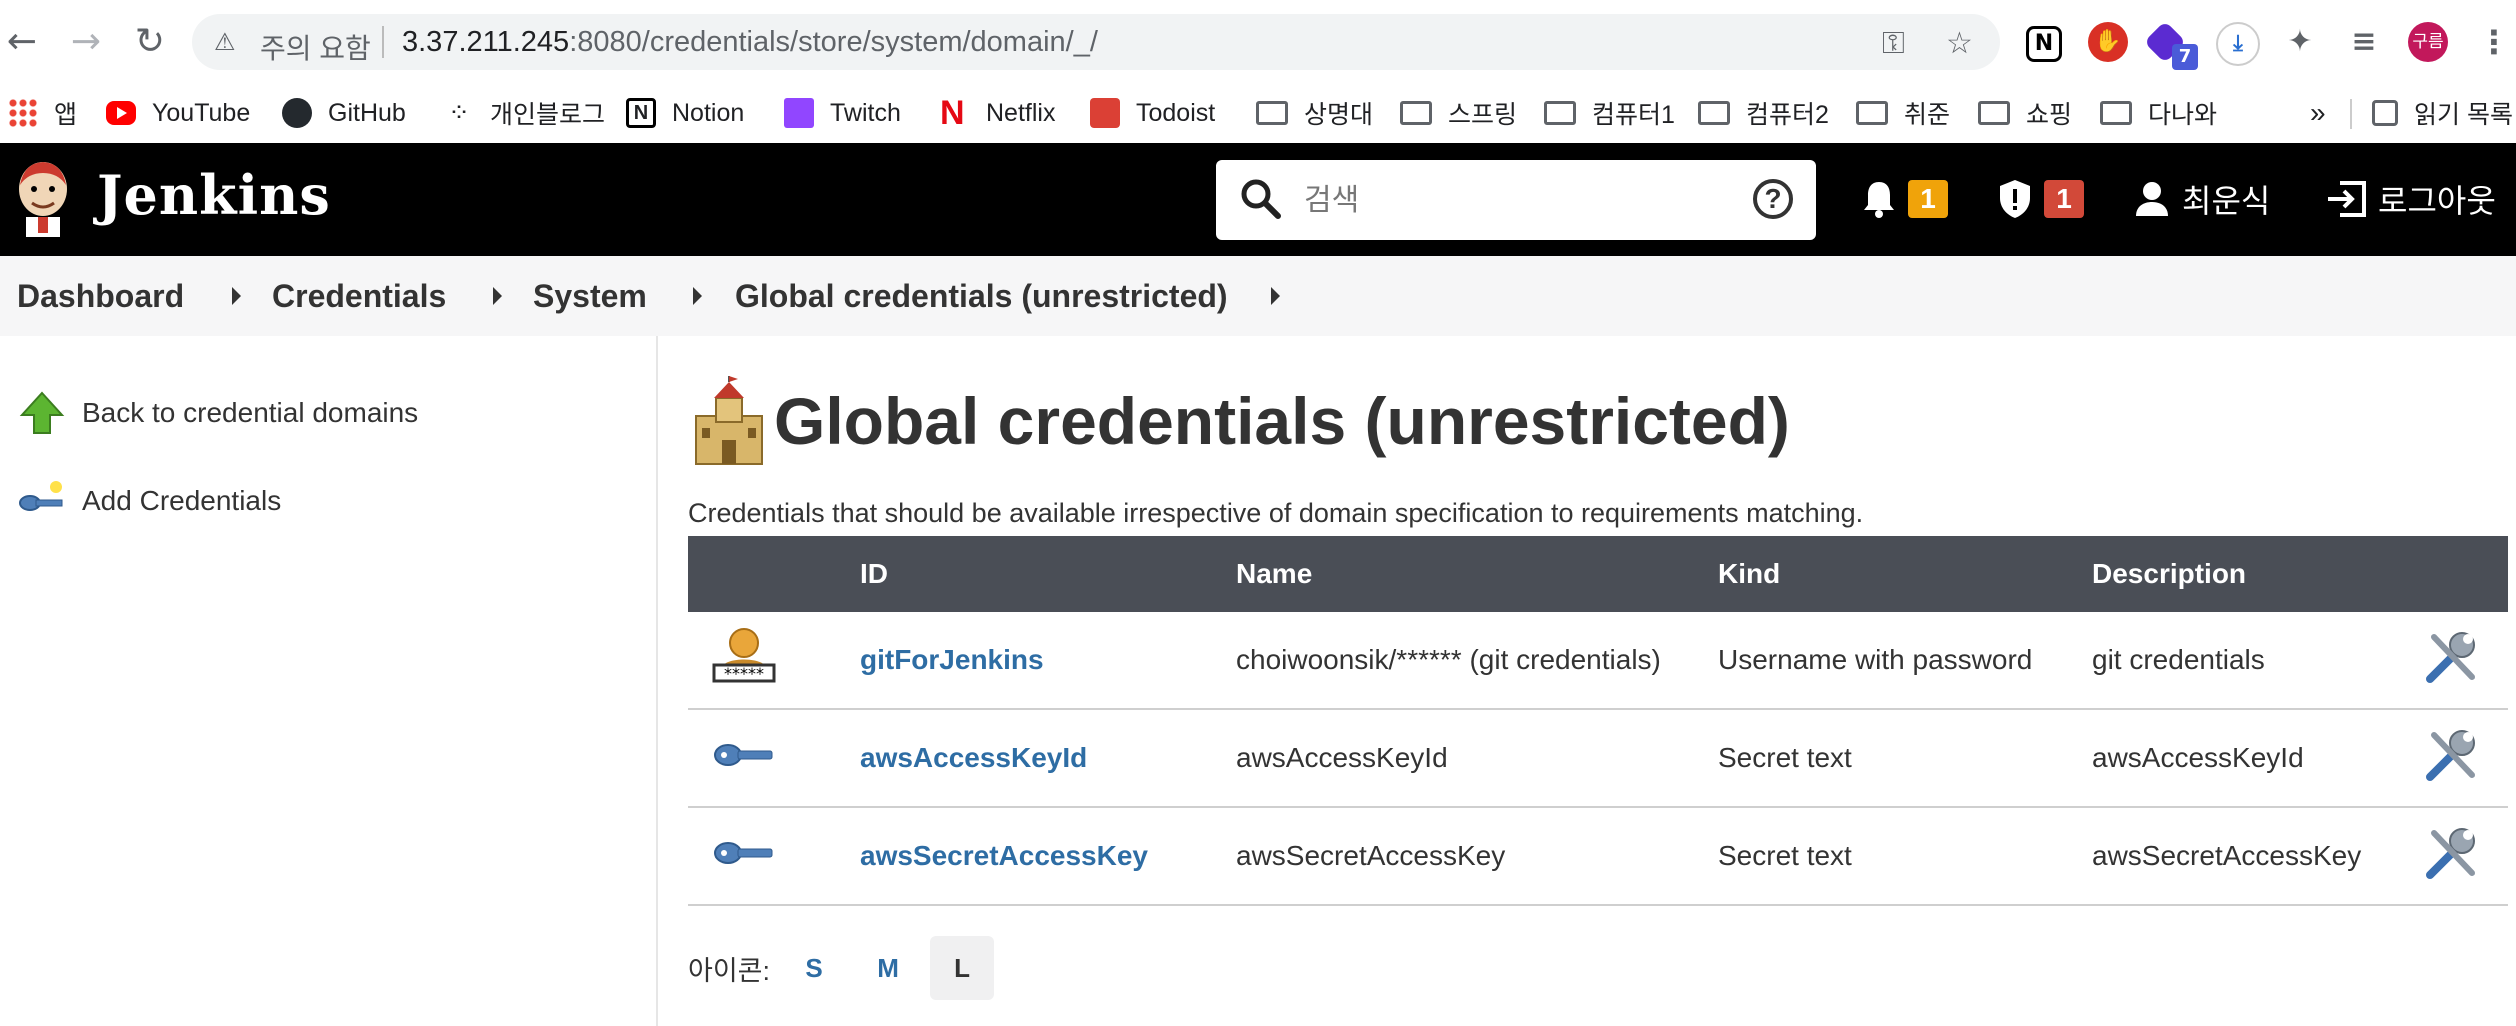 The width and height of the screenshot is (2516, 1026). I want to click on icon-size-large: L, so click(962, 968).